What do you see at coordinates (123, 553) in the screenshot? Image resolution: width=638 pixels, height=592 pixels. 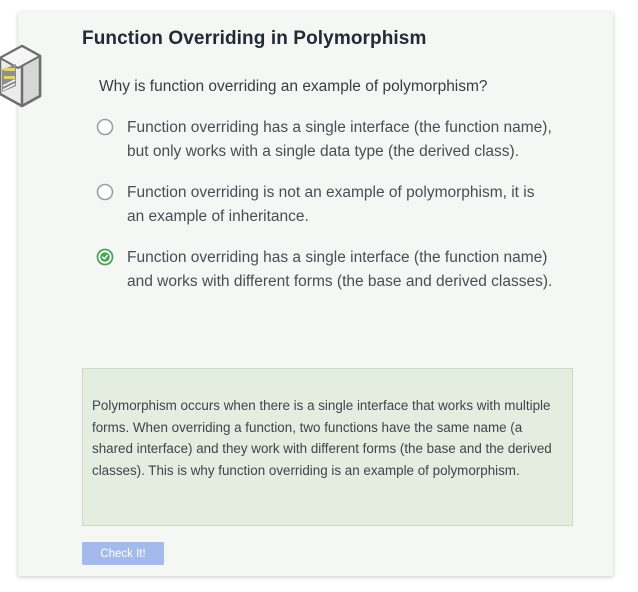 I see `check-it-button: Check It!` at bounding box center [123, 553].